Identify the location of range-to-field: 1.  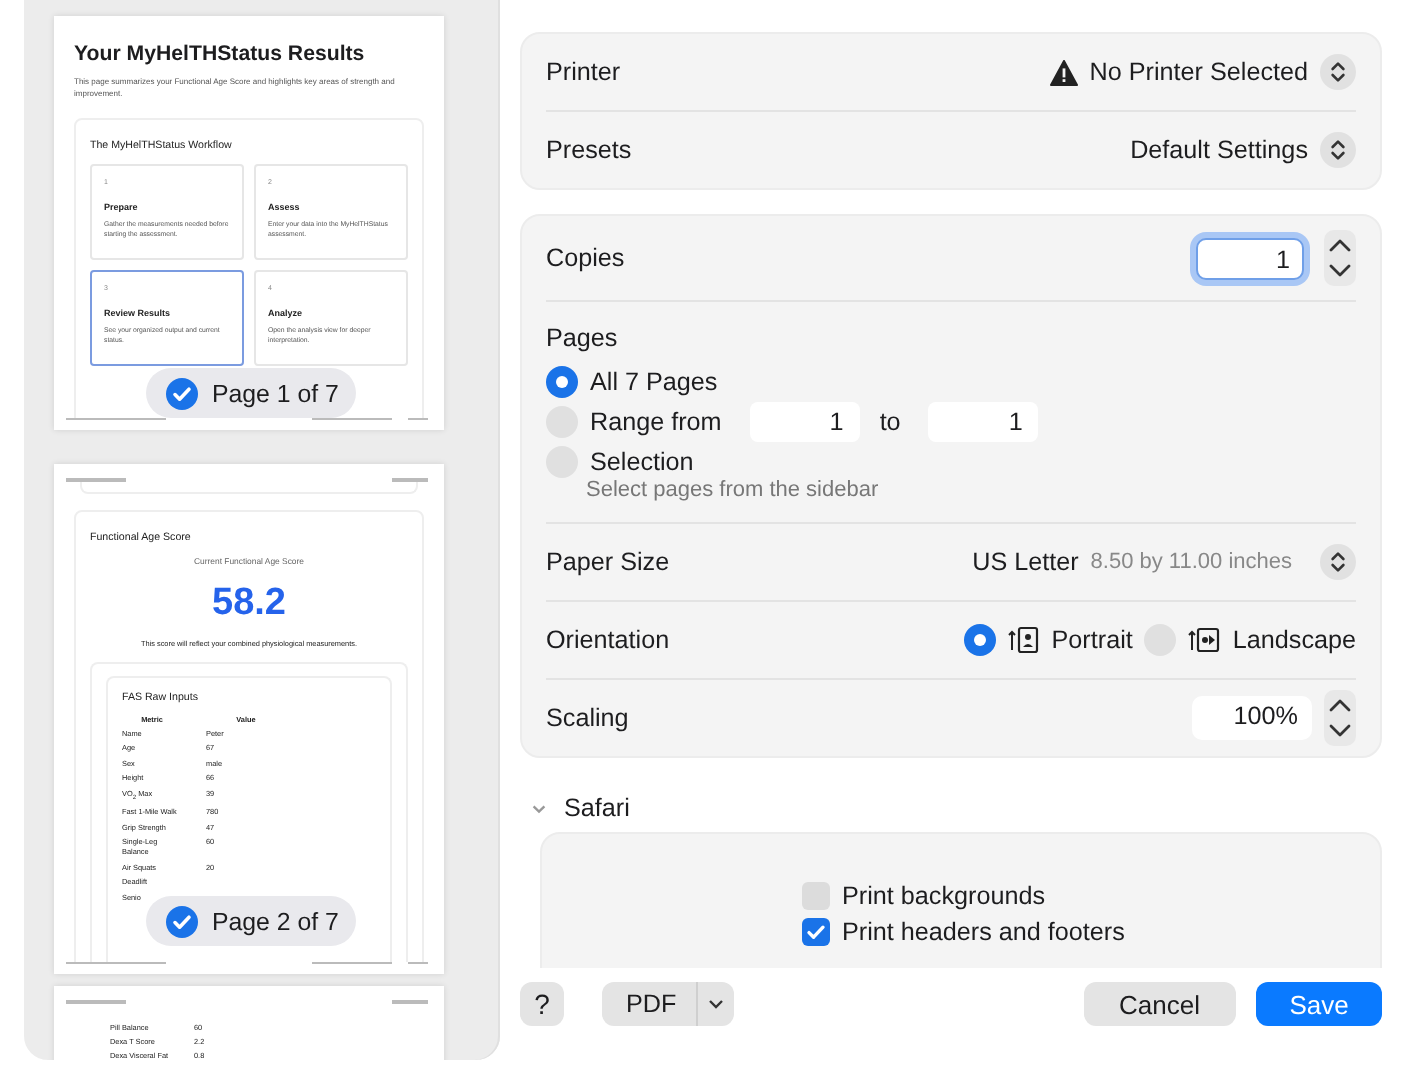
(983, 422).